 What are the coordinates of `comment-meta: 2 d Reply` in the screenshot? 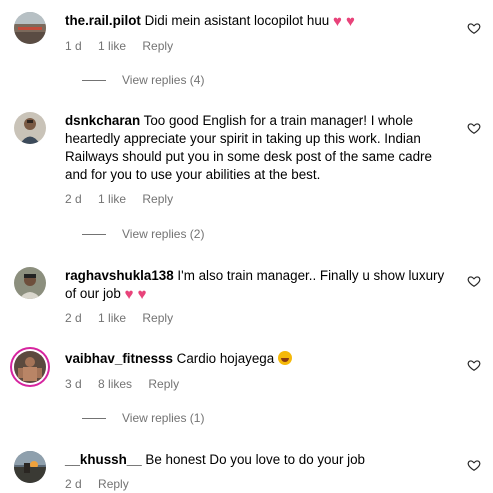 It's located at (103, 484).